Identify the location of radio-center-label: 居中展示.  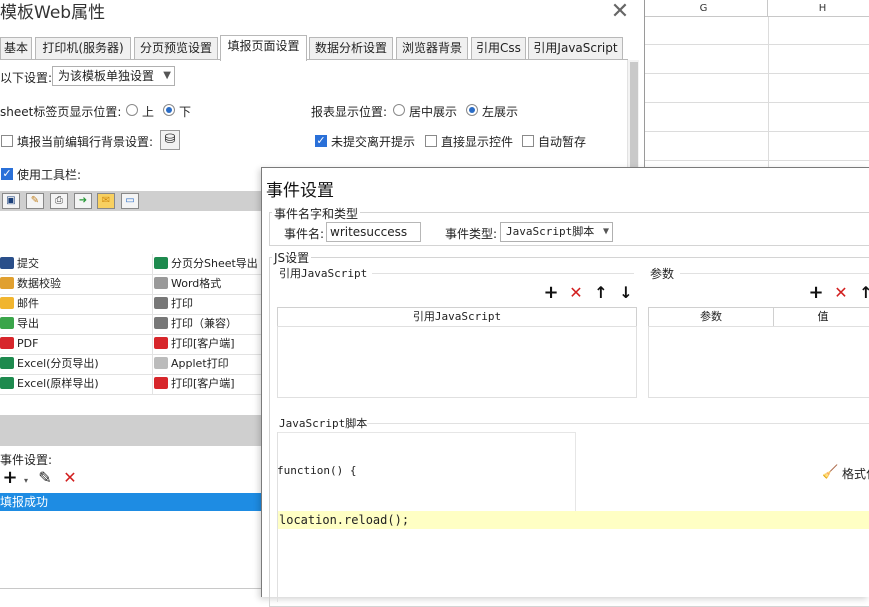
(433, 112).